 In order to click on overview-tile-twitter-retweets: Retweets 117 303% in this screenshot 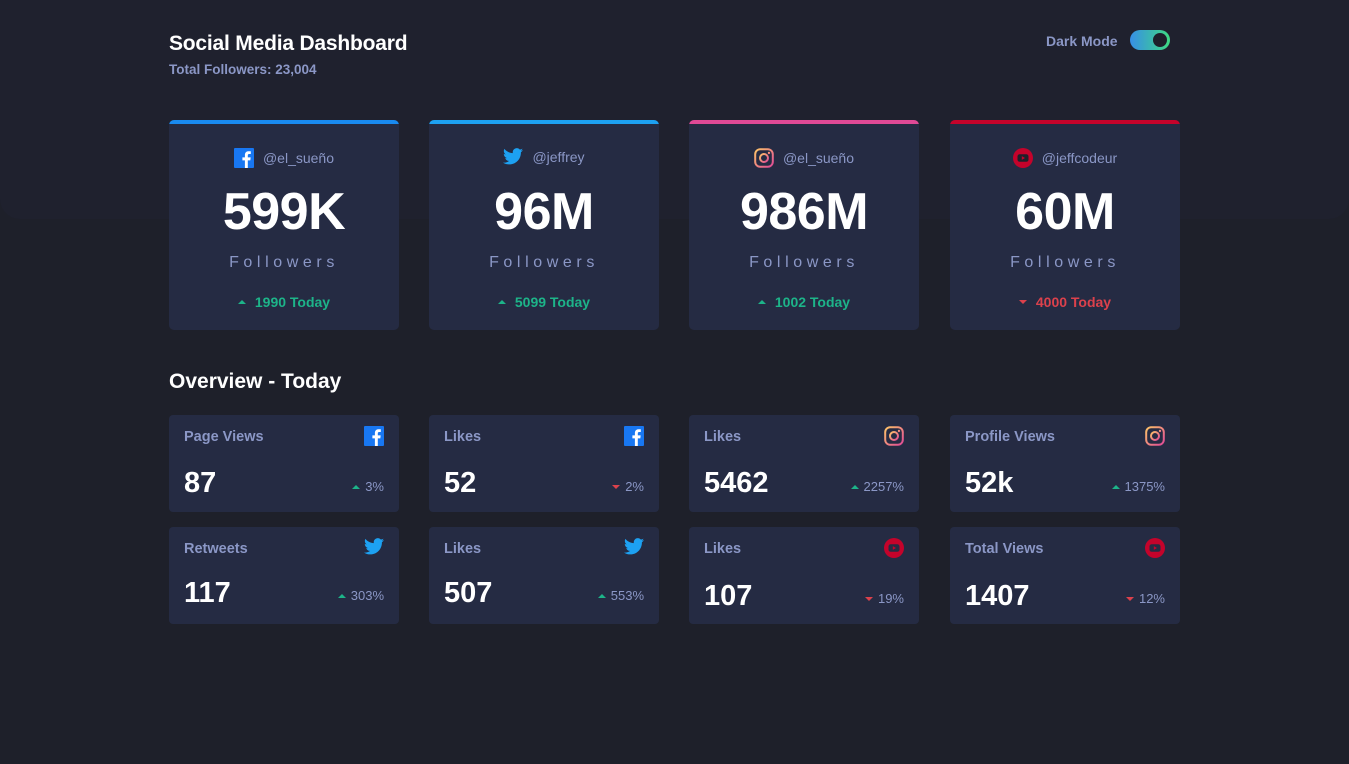, I will do `click(284, 575)`.